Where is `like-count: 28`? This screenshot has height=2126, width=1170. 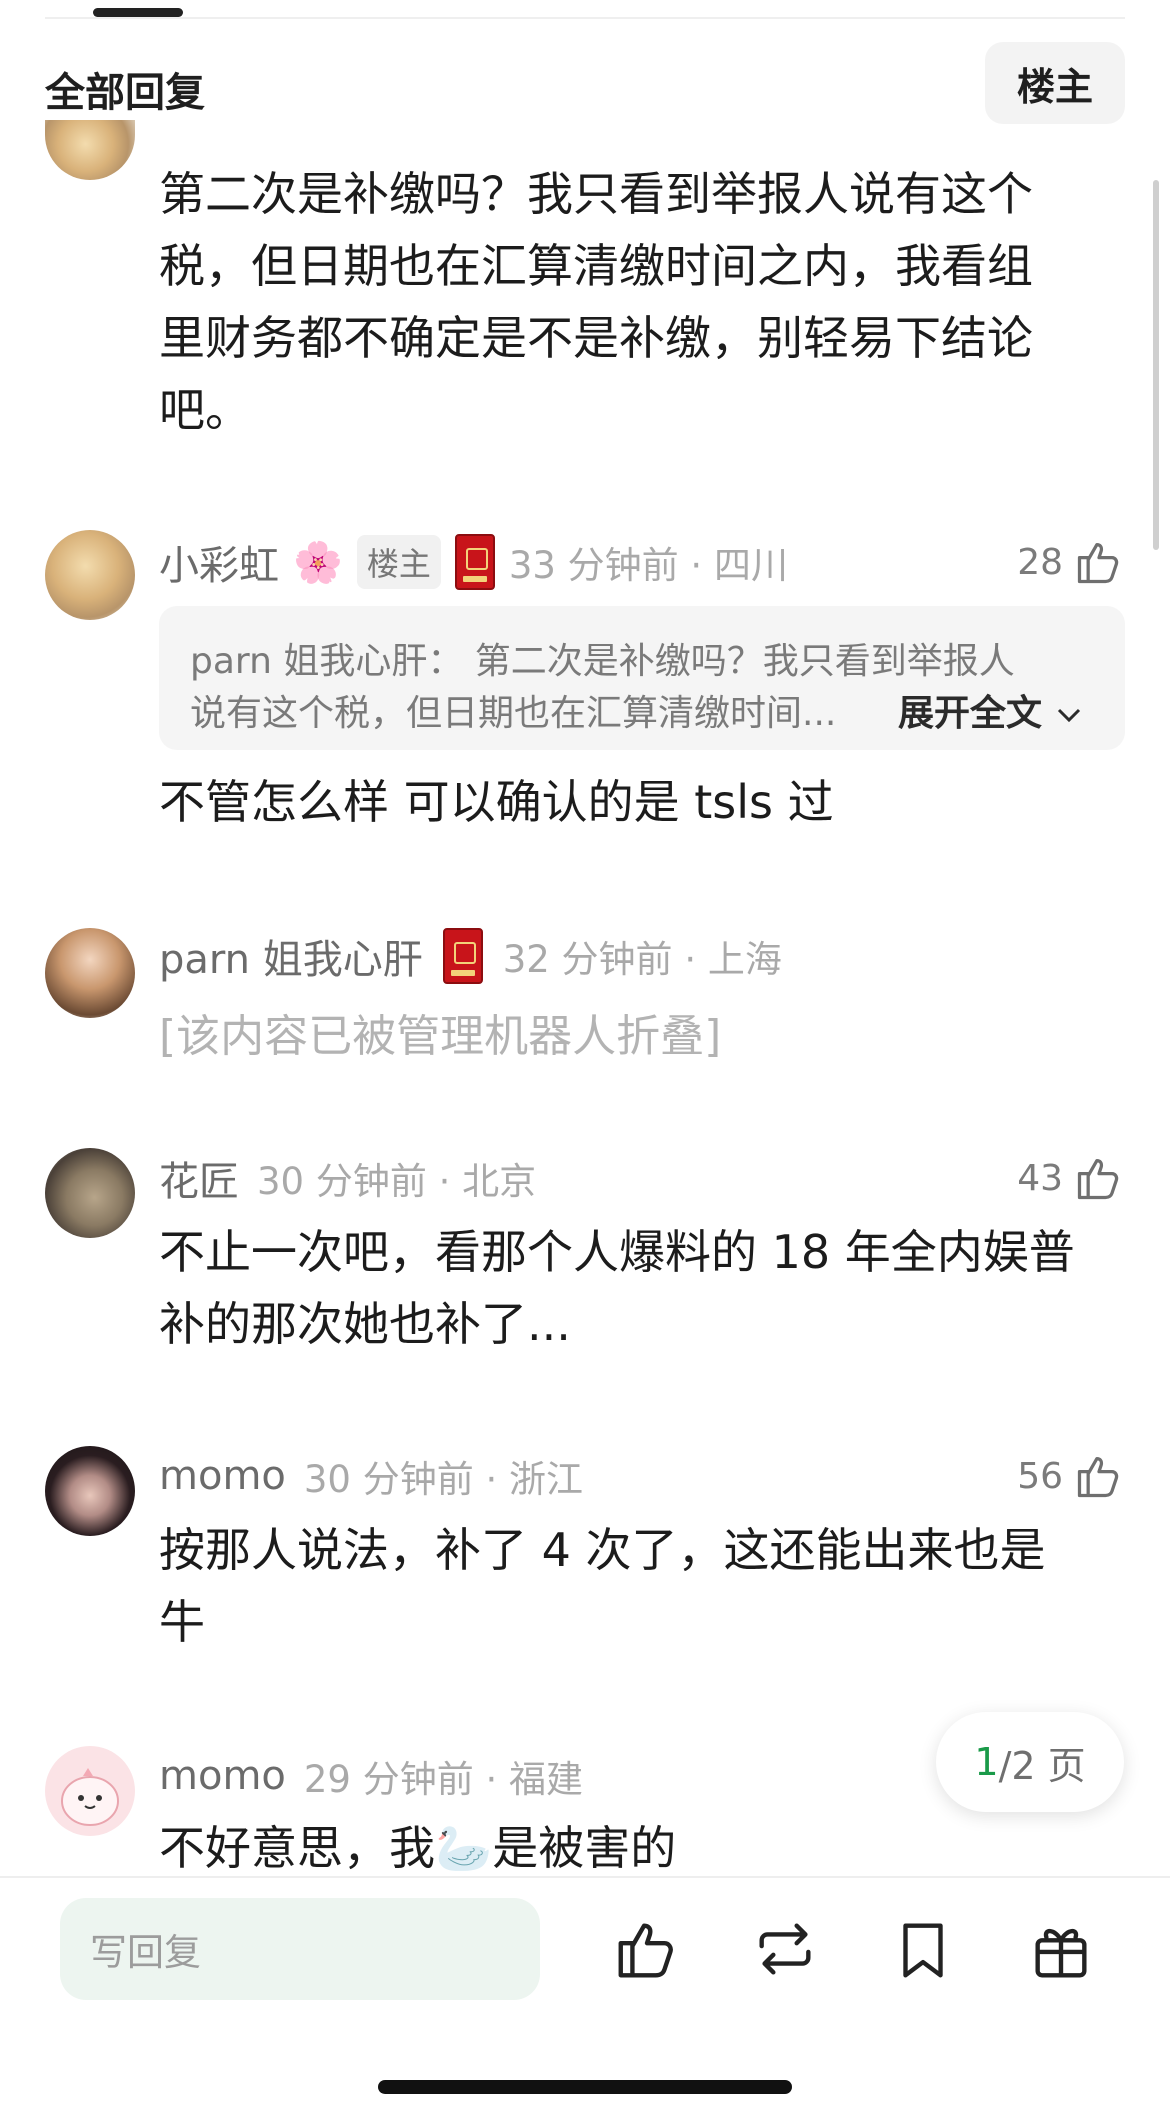 like-count: 28 is located at coordinates (1040, 562).